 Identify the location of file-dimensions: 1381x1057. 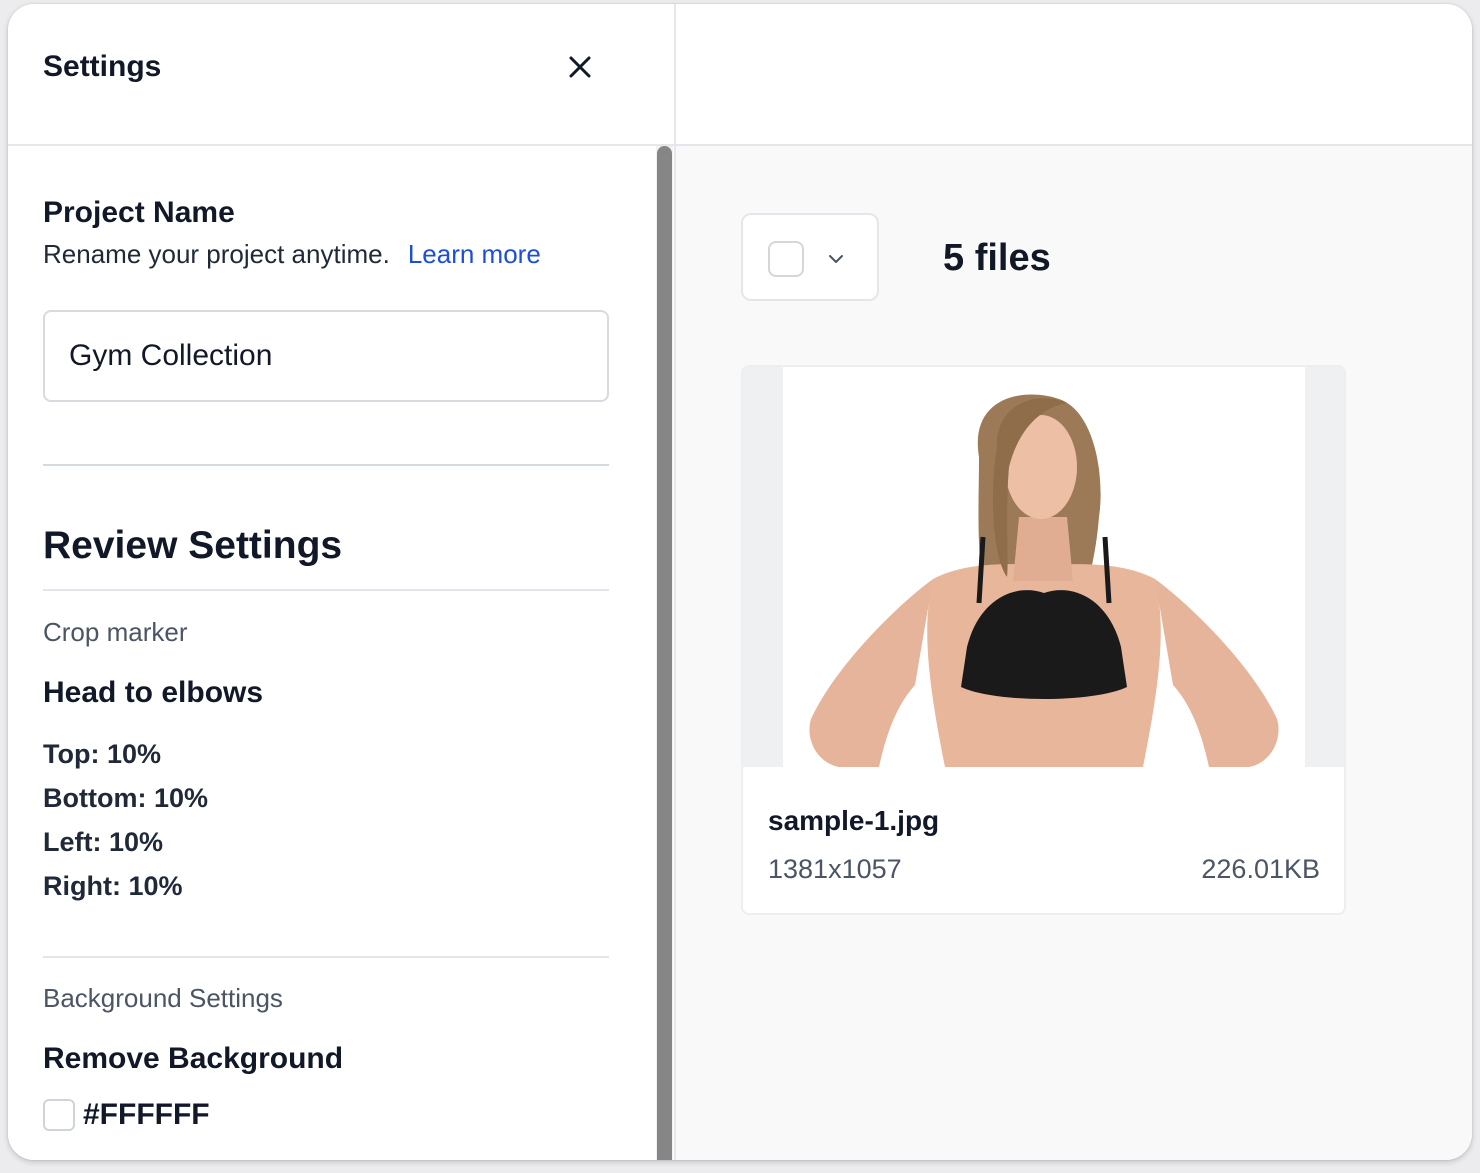
(835, 869).